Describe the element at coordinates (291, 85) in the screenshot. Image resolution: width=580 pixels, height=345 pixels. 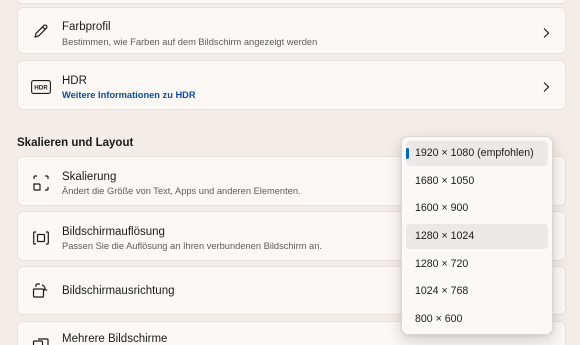
I see `hdr-card: HDR HDR Weitere Informationen zu HDR` at that location.